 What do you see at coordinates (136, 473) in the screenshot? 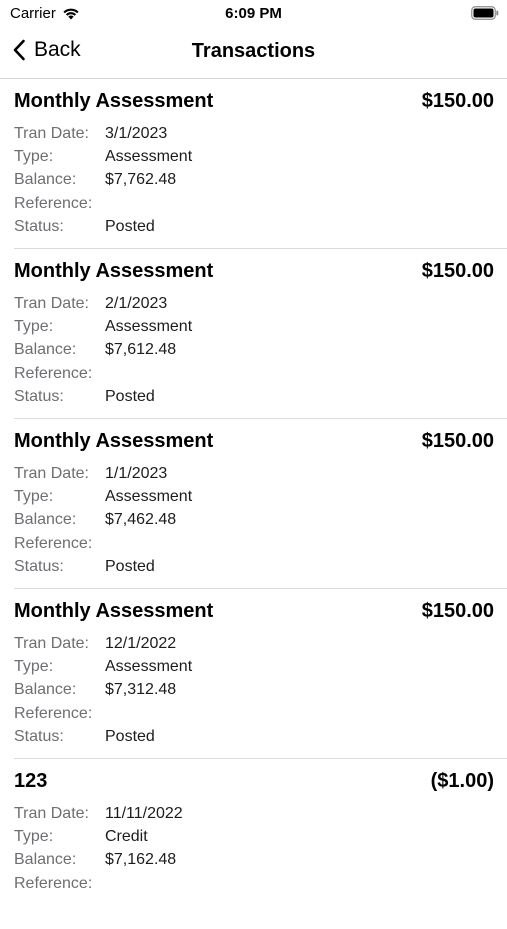
I see `tran-date-value: 1/1/2023` at bounding box center [136, 473].